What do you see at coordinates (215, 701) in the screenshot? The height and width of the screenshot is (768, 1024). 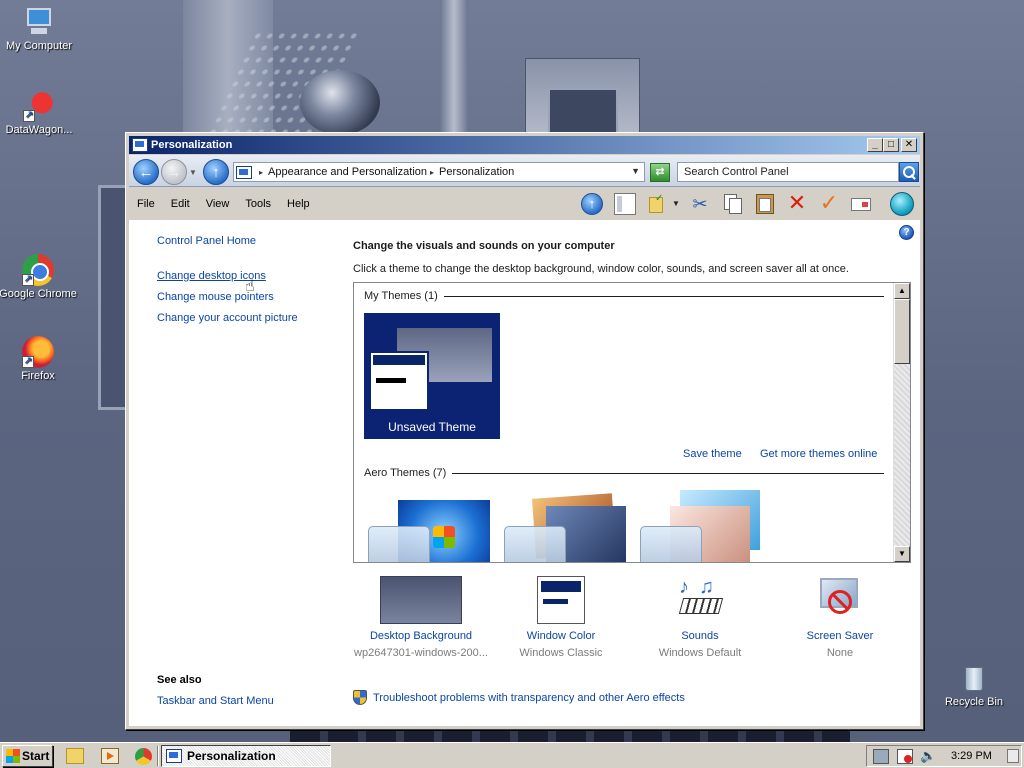 I see `link-taskbar-start-menu: Taskbar and Start Menu` at bounding box center [215, 701].